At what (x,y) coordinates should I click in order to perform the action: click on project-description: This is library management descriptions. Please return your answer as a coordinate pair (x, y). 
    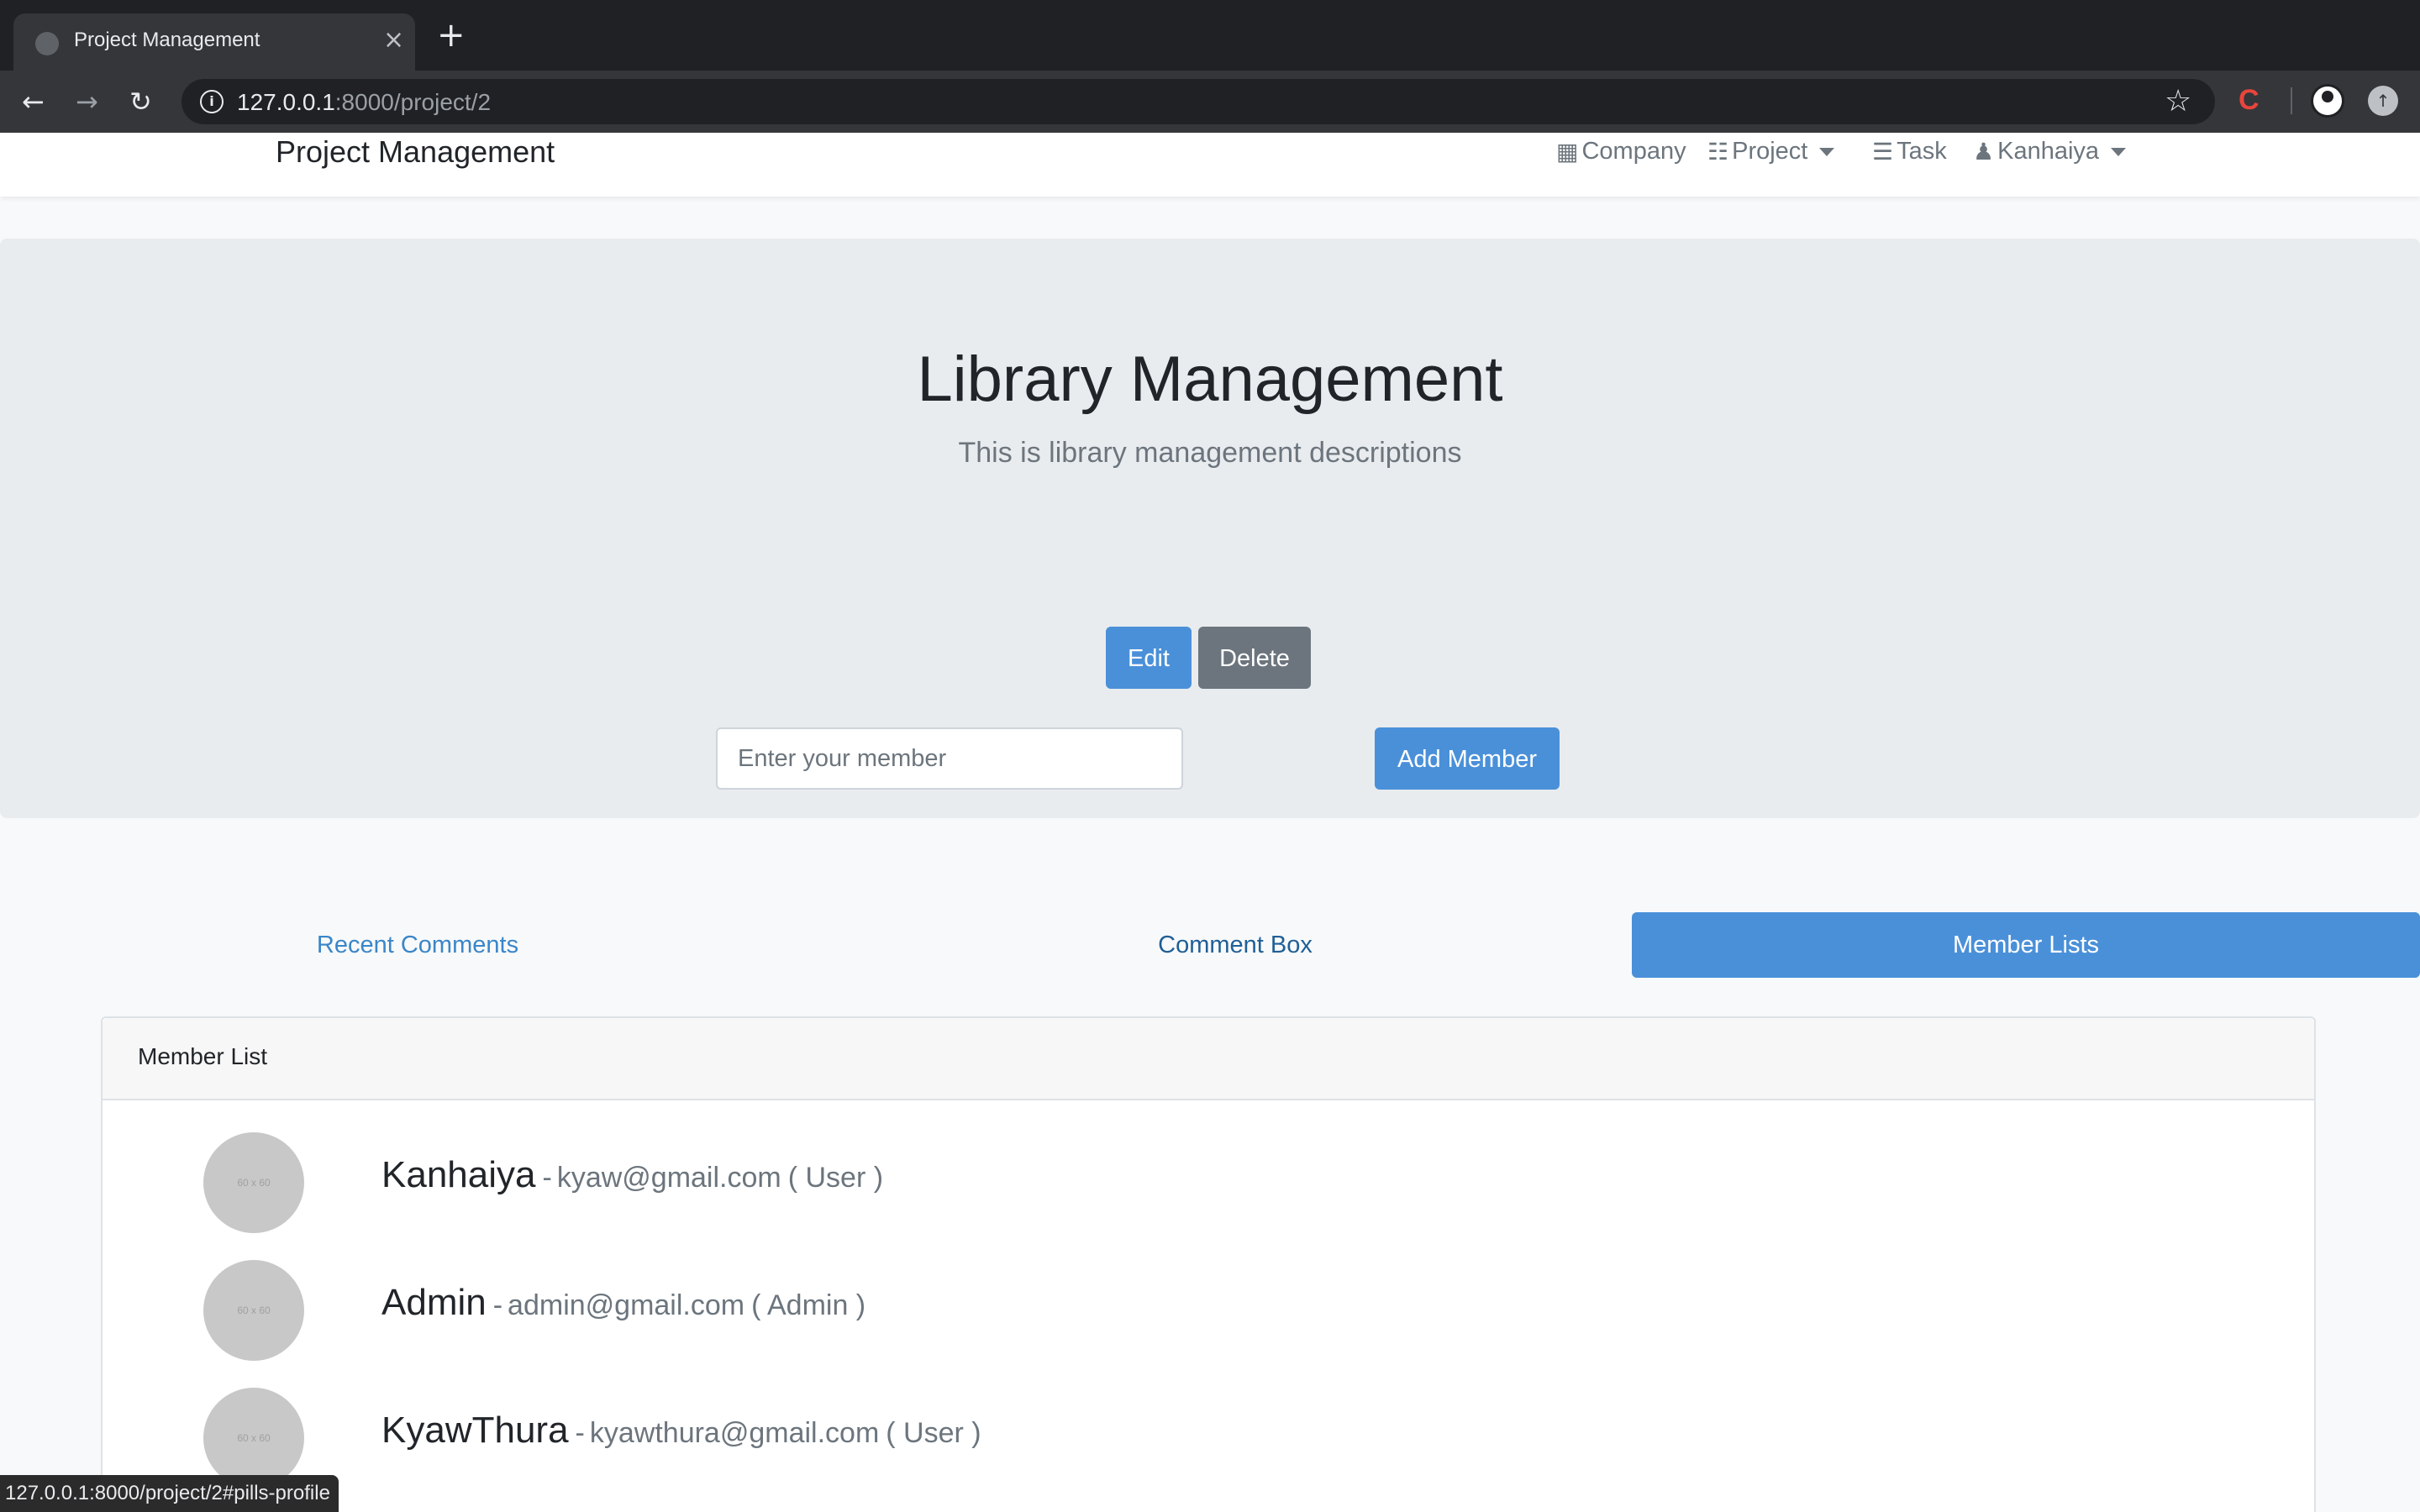
    Looking at the image, I should click on (1210, 453).